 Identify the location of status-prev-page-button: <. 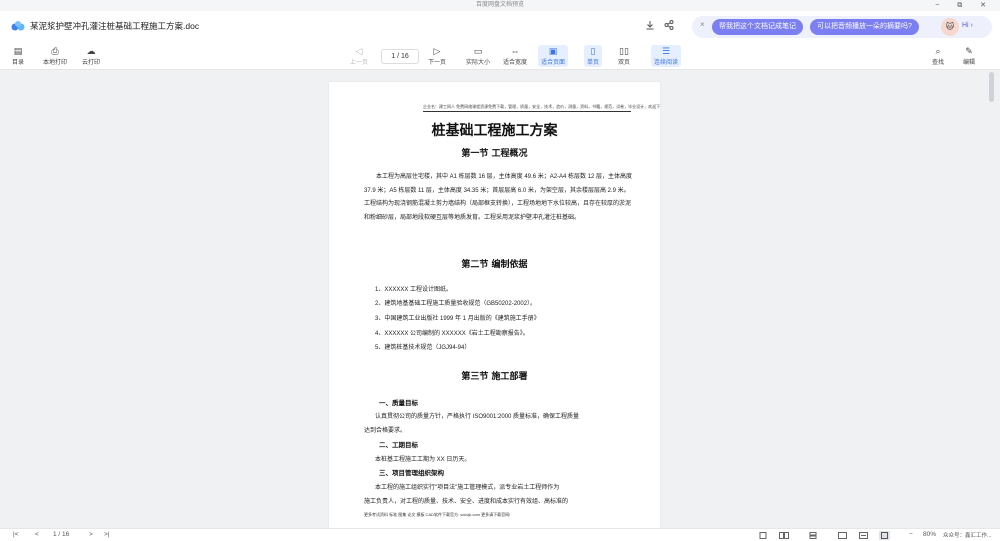
(37, 534).